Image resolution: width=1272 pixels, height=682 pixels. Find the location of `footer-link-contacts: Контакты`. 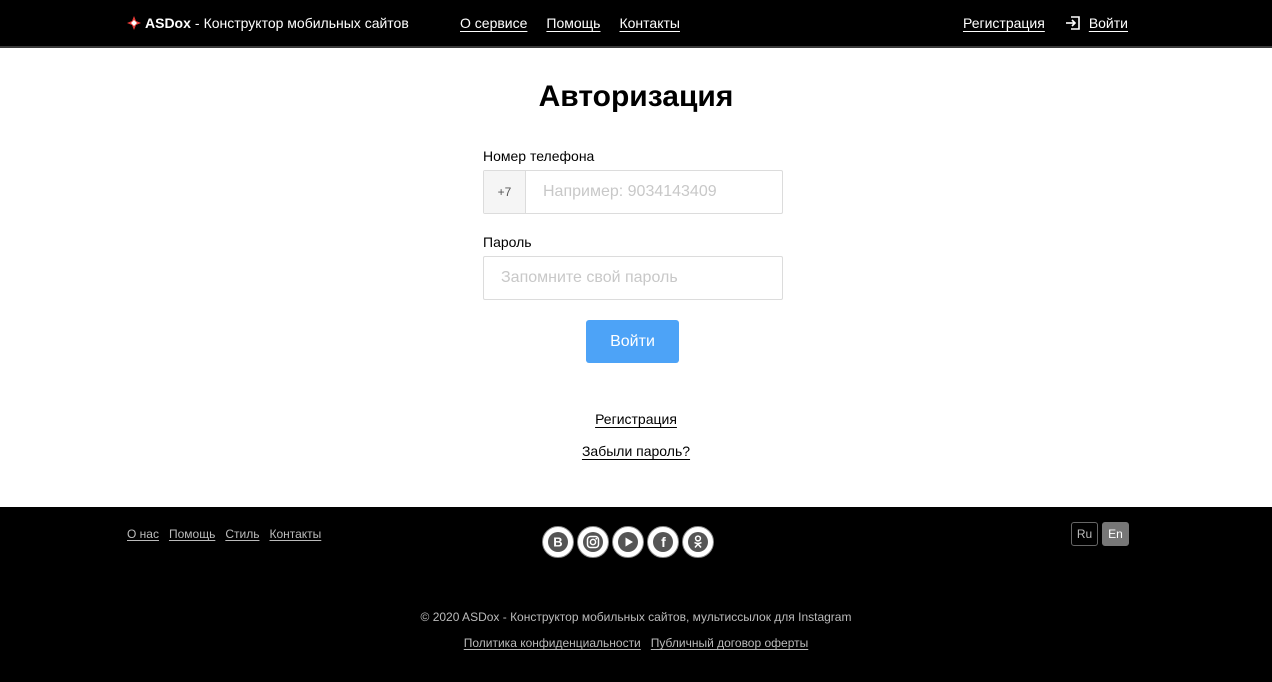

footer-link-contacts: Контакты is located at coordinates (295, 534).